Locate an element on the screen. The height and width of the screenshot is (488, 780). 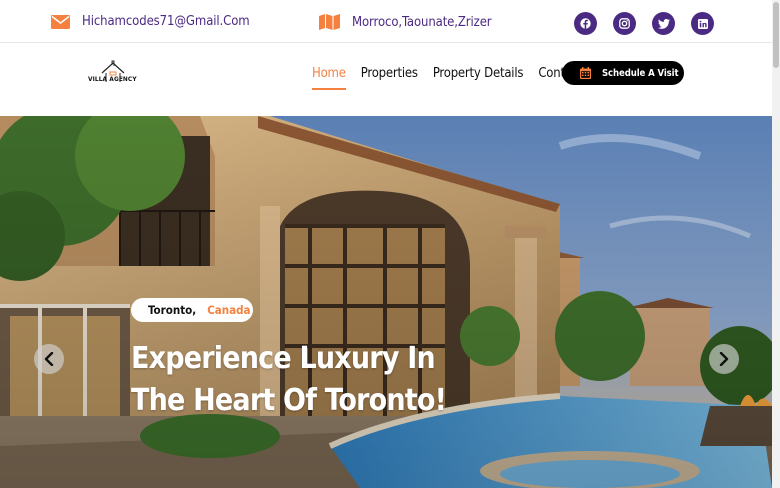
instagram-link is located at coordinates (624, 23).